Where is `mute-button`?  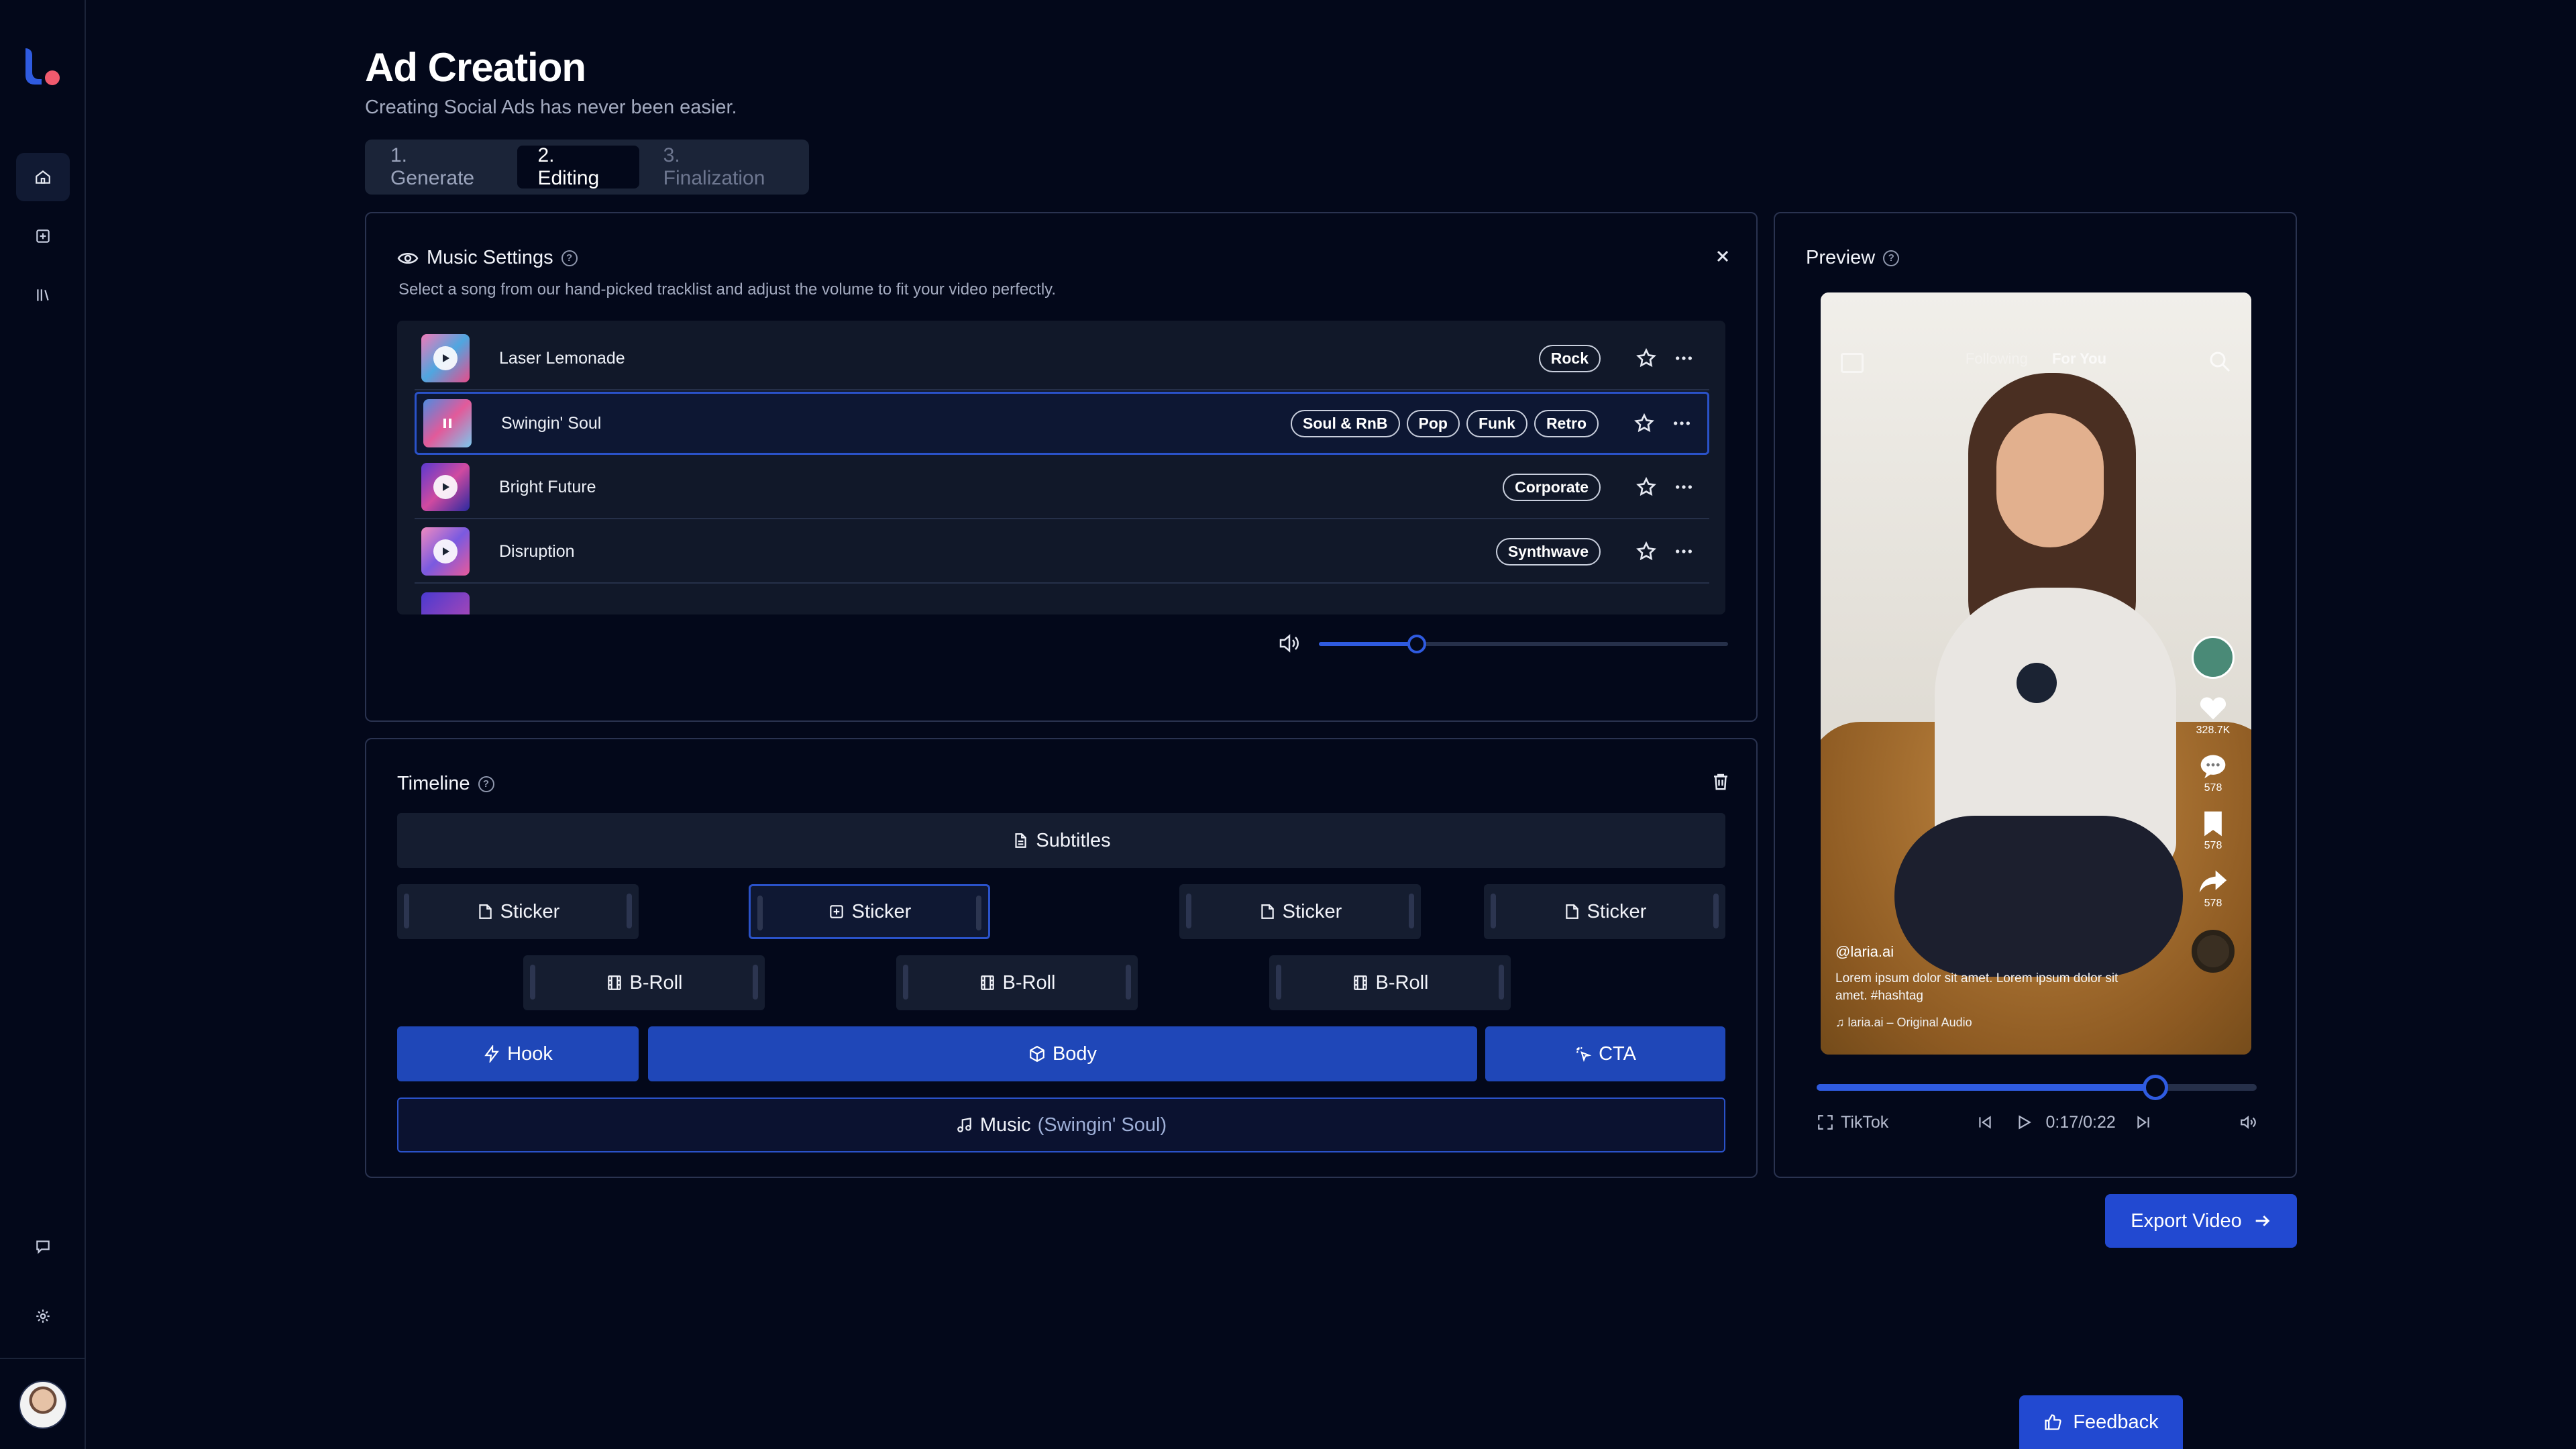
mute-button is located at coordinates (2248, 1122).